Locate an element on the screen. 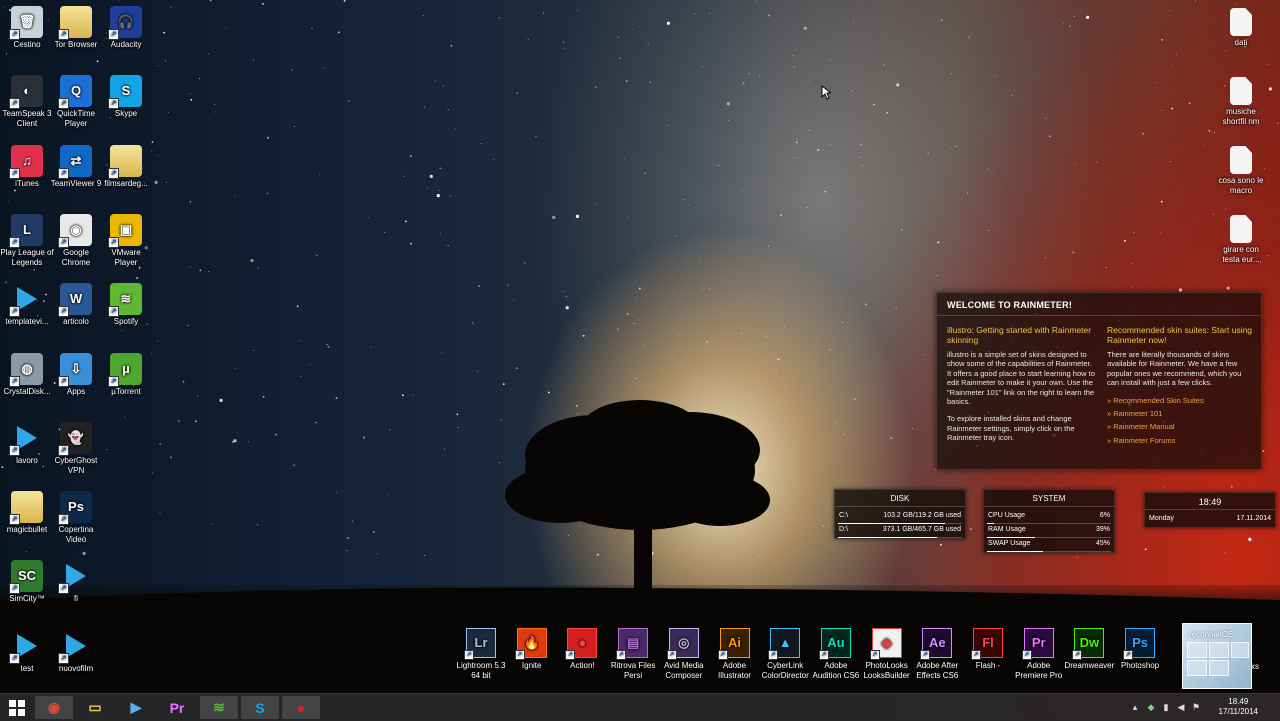 The height and width of the screenshot is (721, 1280). start-button is located at coordinates (17, 707).